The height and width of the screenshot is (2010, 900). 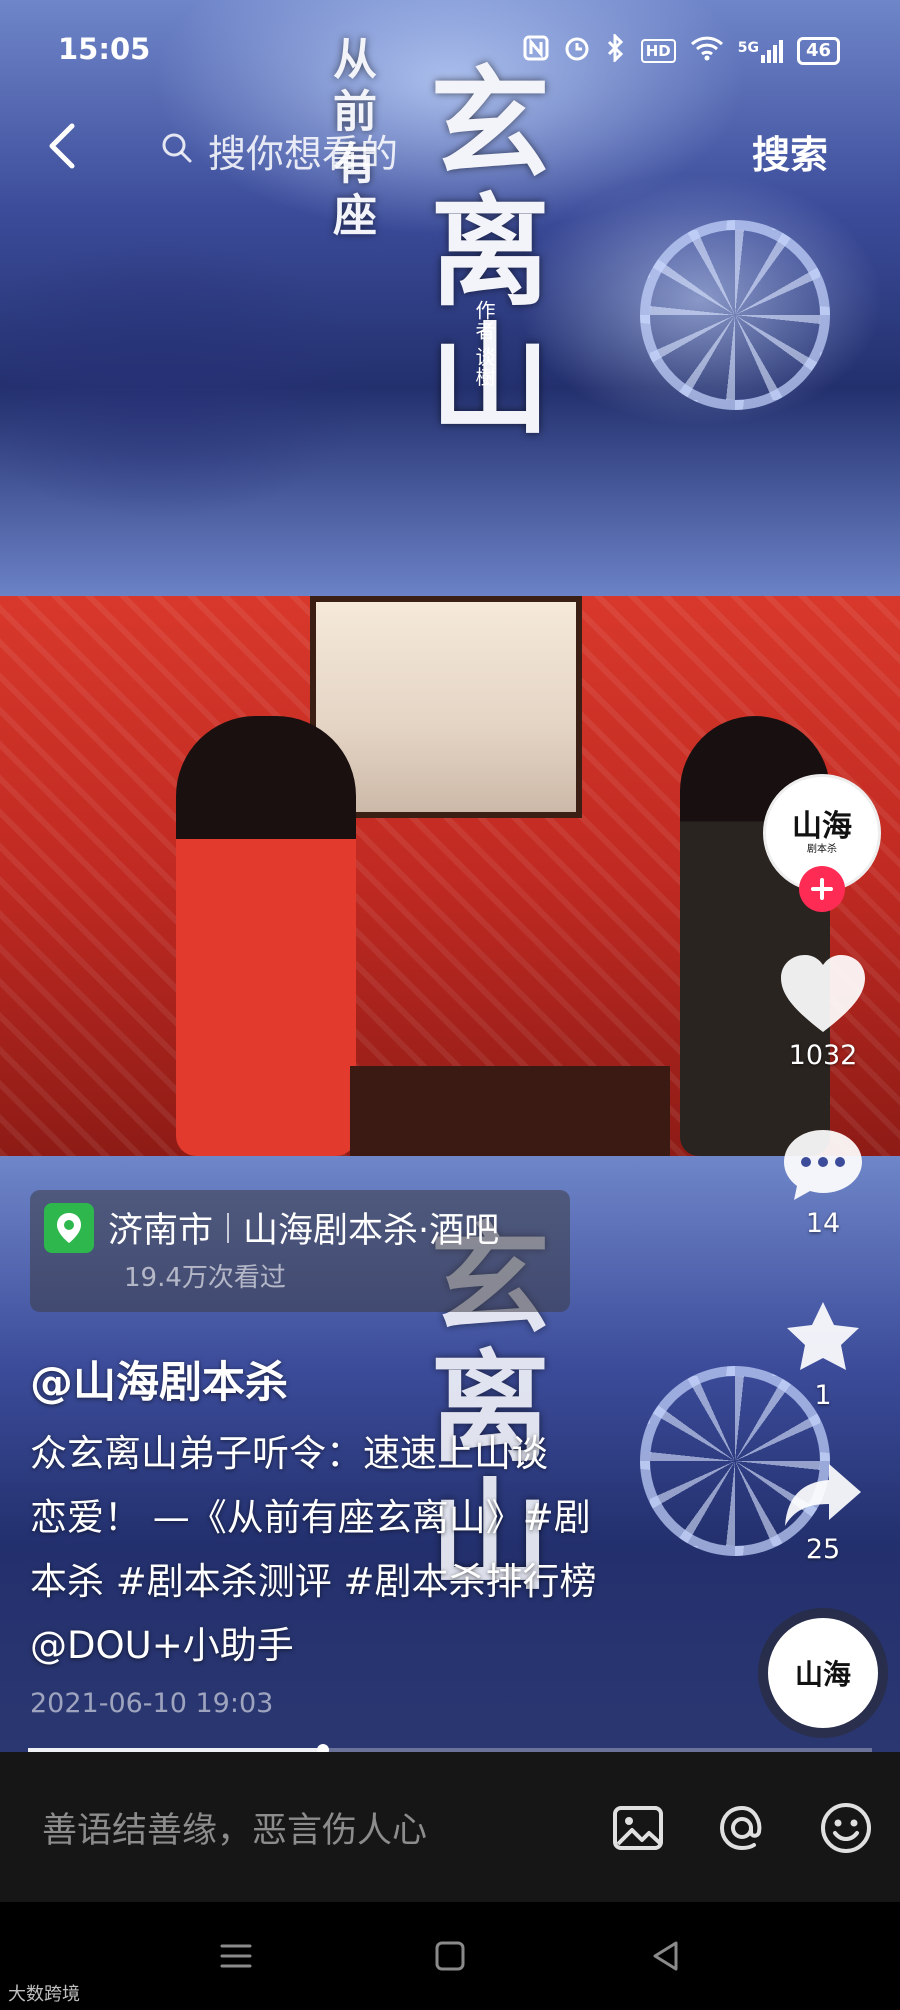 I want to click on plus-icon, so click(x=822, y=889).